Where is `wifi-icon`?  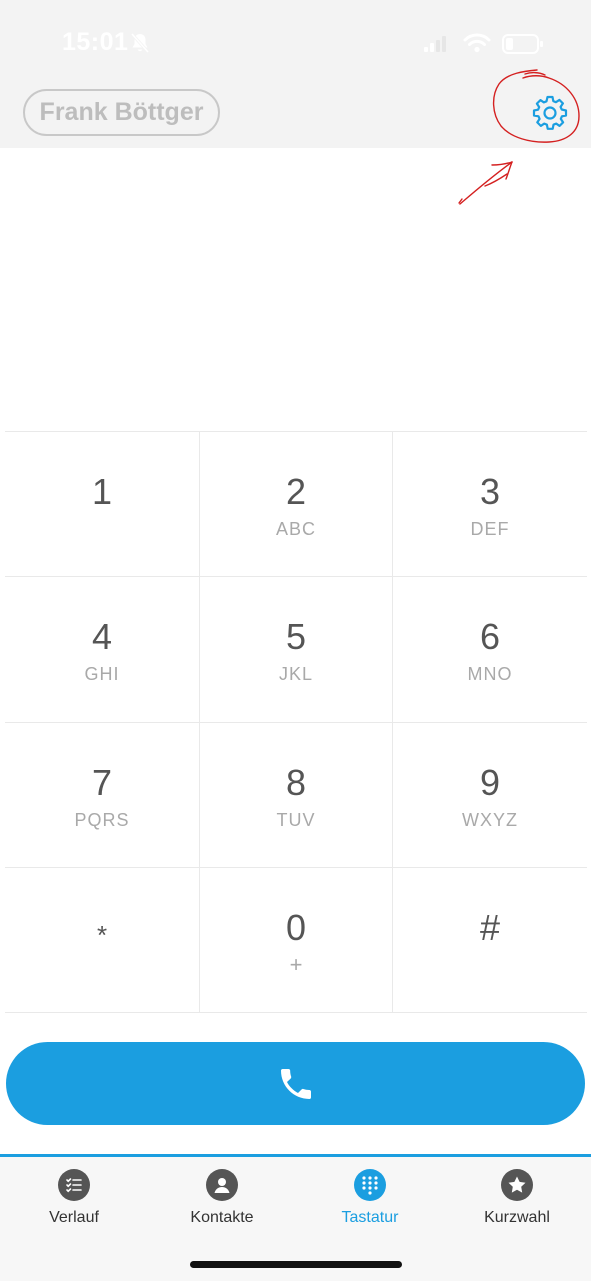
wifi-icon is located at coordinates (477, 43).